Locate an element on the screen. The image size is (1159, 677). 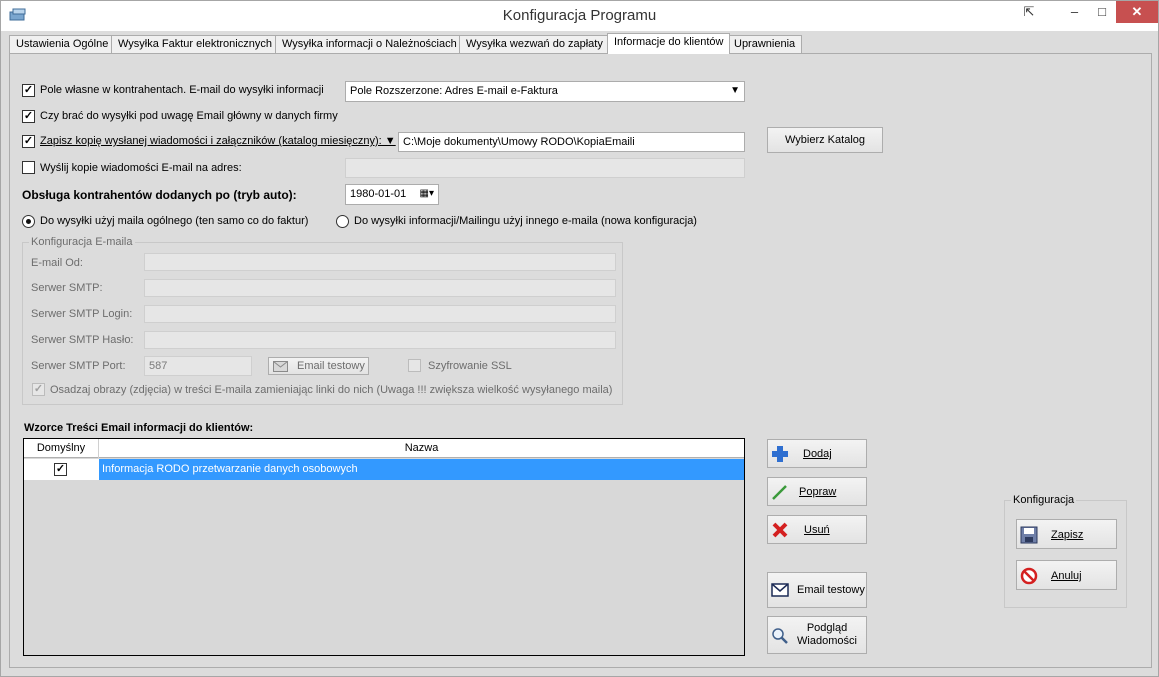
email-from-label: E-mail Od: is located at coordinates (57, 263).